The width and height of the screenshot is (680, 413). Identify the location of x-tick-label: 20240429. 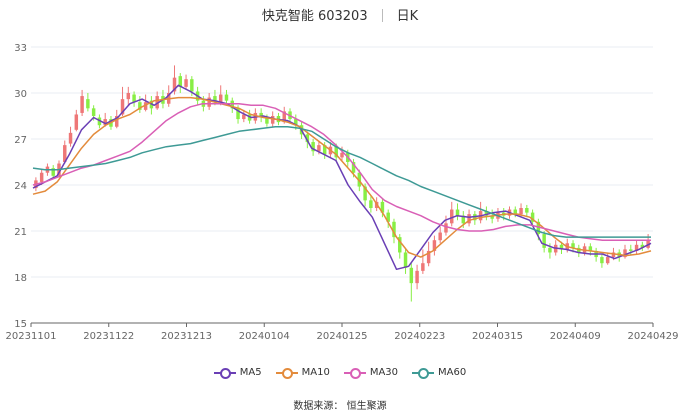
(653, 336).